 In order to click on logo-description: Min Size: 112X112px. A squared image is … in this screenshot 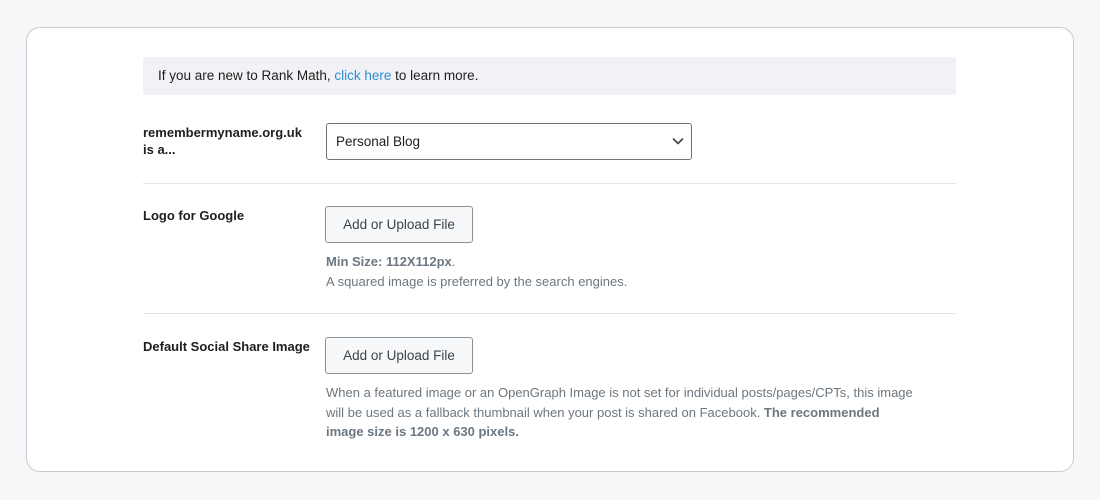, I will do `click(476, 271)`.